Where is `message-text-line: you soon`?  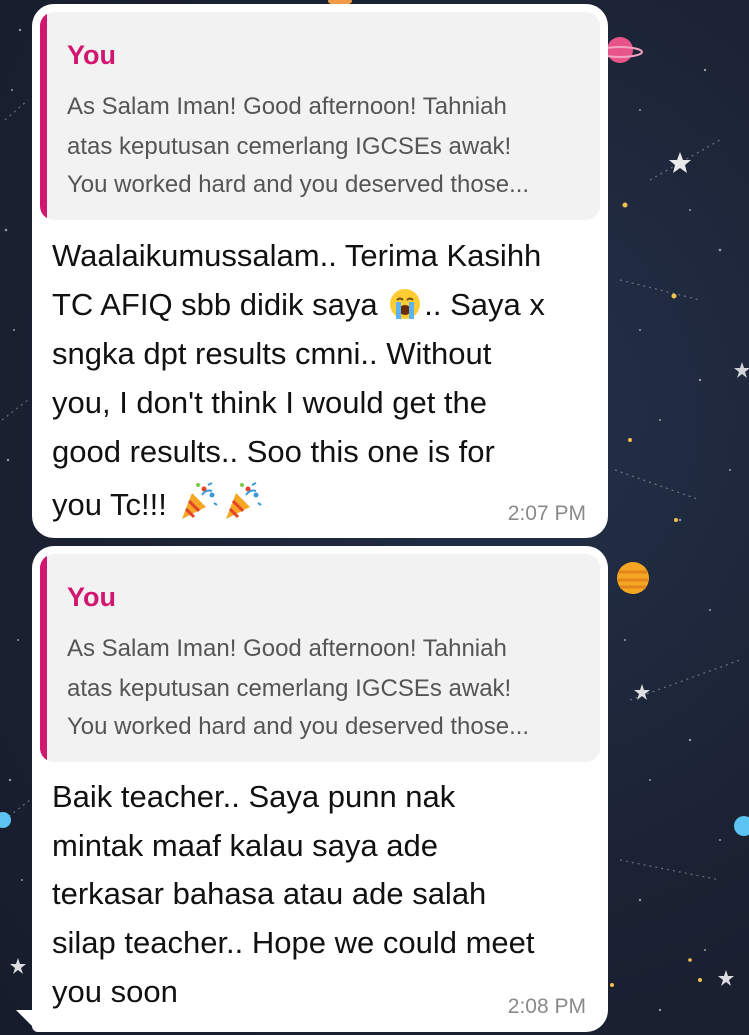 message-text-line: you soon is located at coordinates (115, 991).